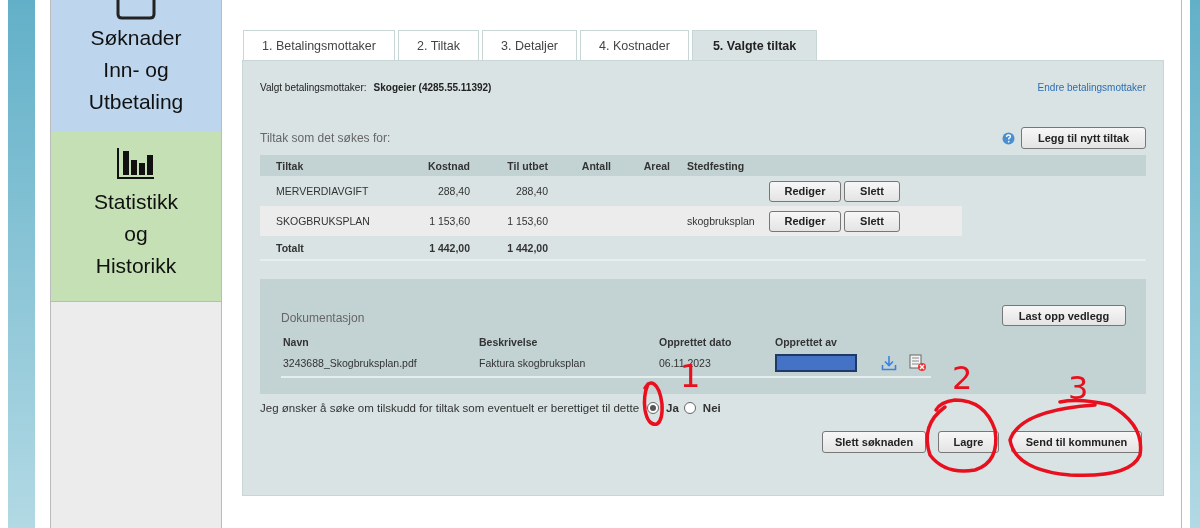 Image resolution: width=1200 pixels, height=528 pixels. I want to click on section-title: Dokumentasjon, so click(323, 317).